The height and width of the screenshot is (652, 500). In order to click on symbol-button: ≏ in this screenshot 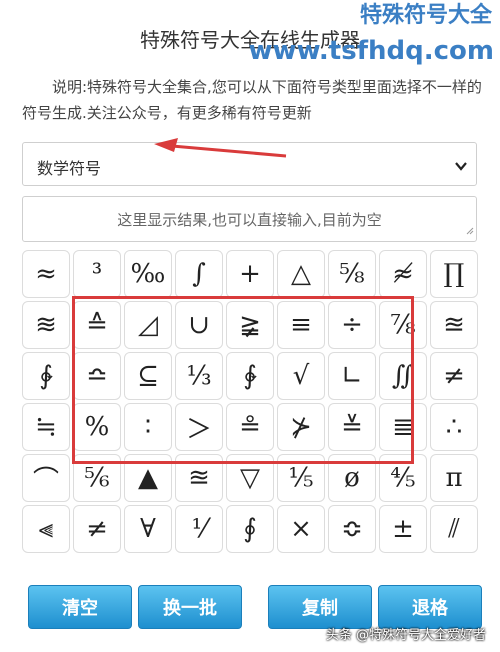, I will do `click(97, 376)`.